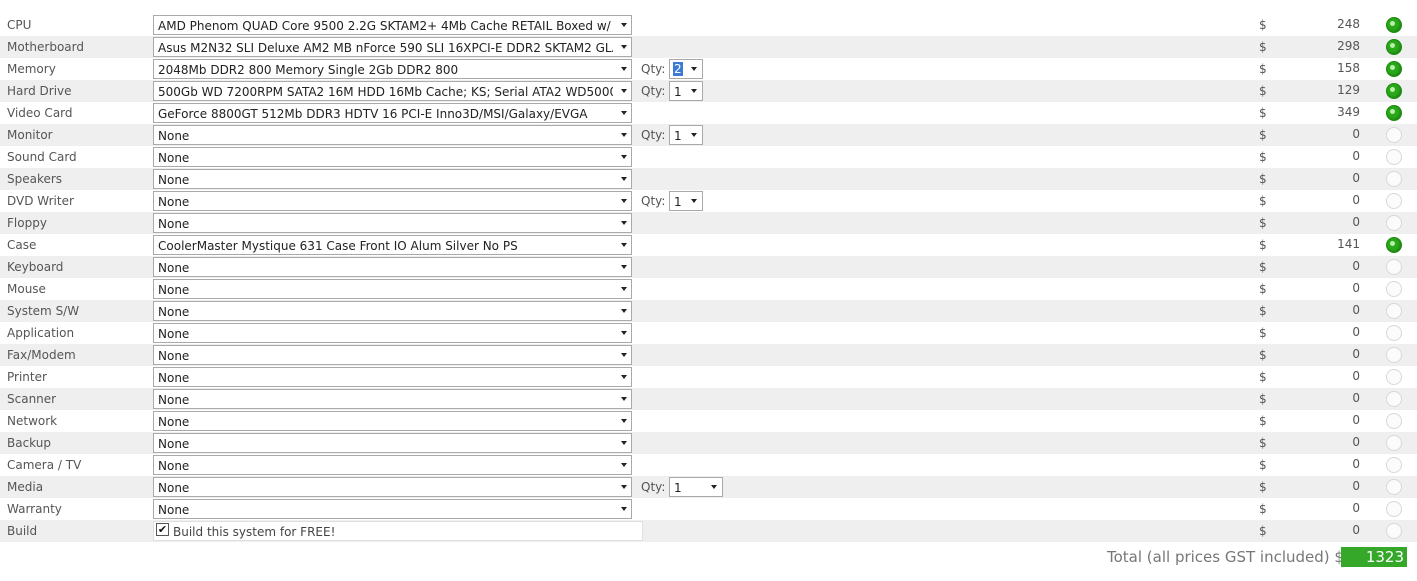 The image size is (1417, 581). I want to click on warranty-select: None, so click(392, 509).